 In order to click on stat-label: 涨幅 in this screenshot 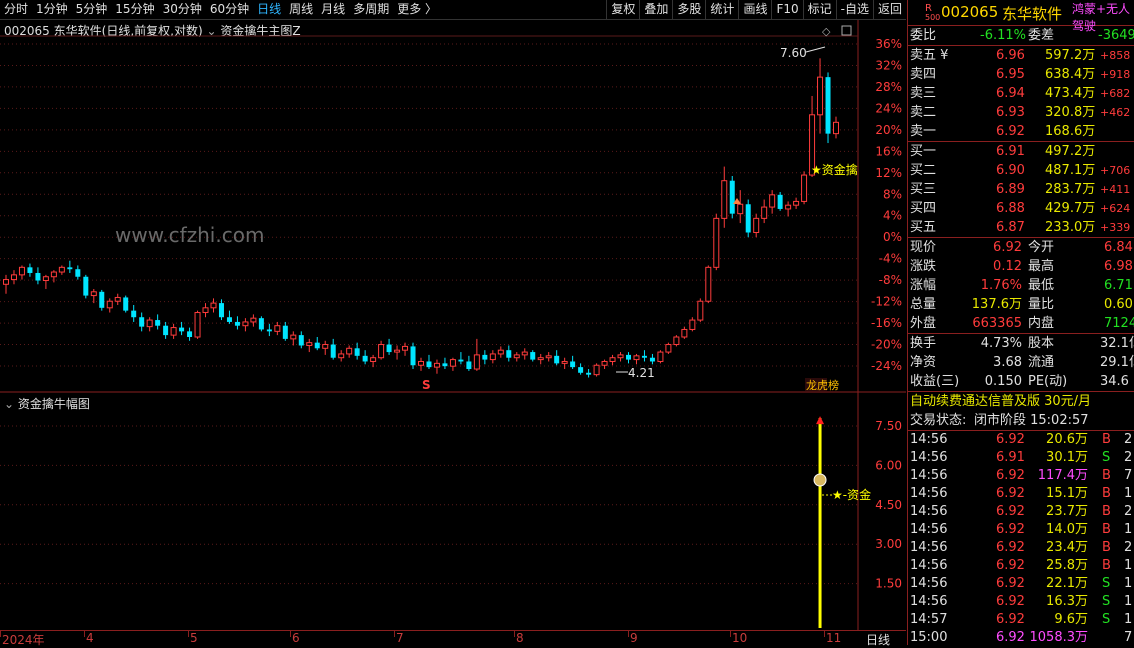, I will do `click(923, 285)`.